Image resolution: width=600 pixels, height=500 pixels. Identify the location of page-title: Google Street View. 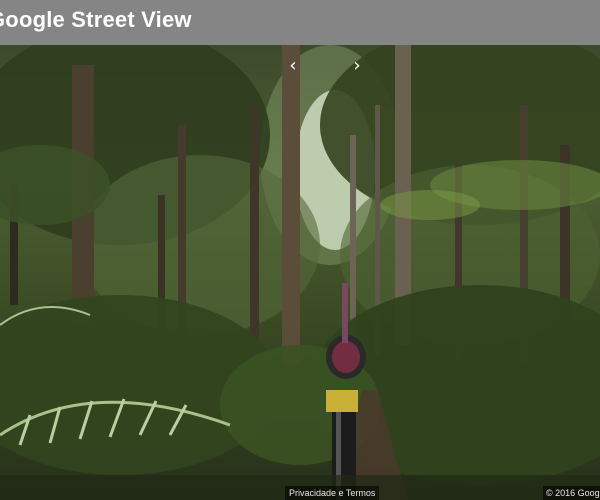
(96, 19).